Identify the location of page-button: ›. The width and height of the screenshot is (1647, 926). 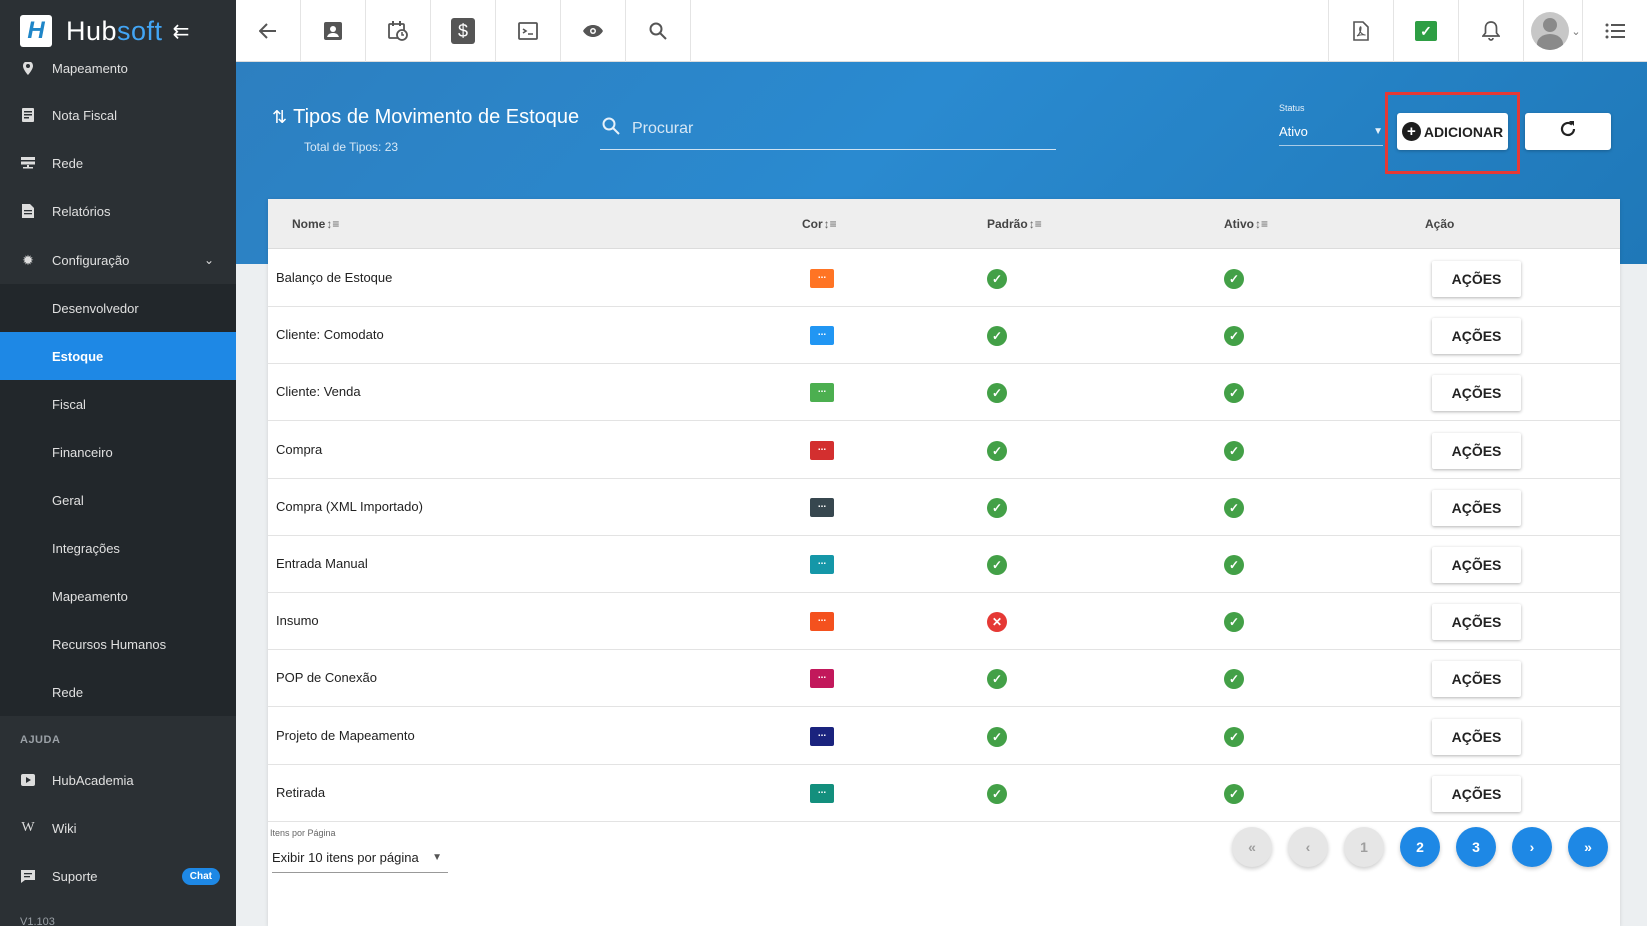
(1532, 847).